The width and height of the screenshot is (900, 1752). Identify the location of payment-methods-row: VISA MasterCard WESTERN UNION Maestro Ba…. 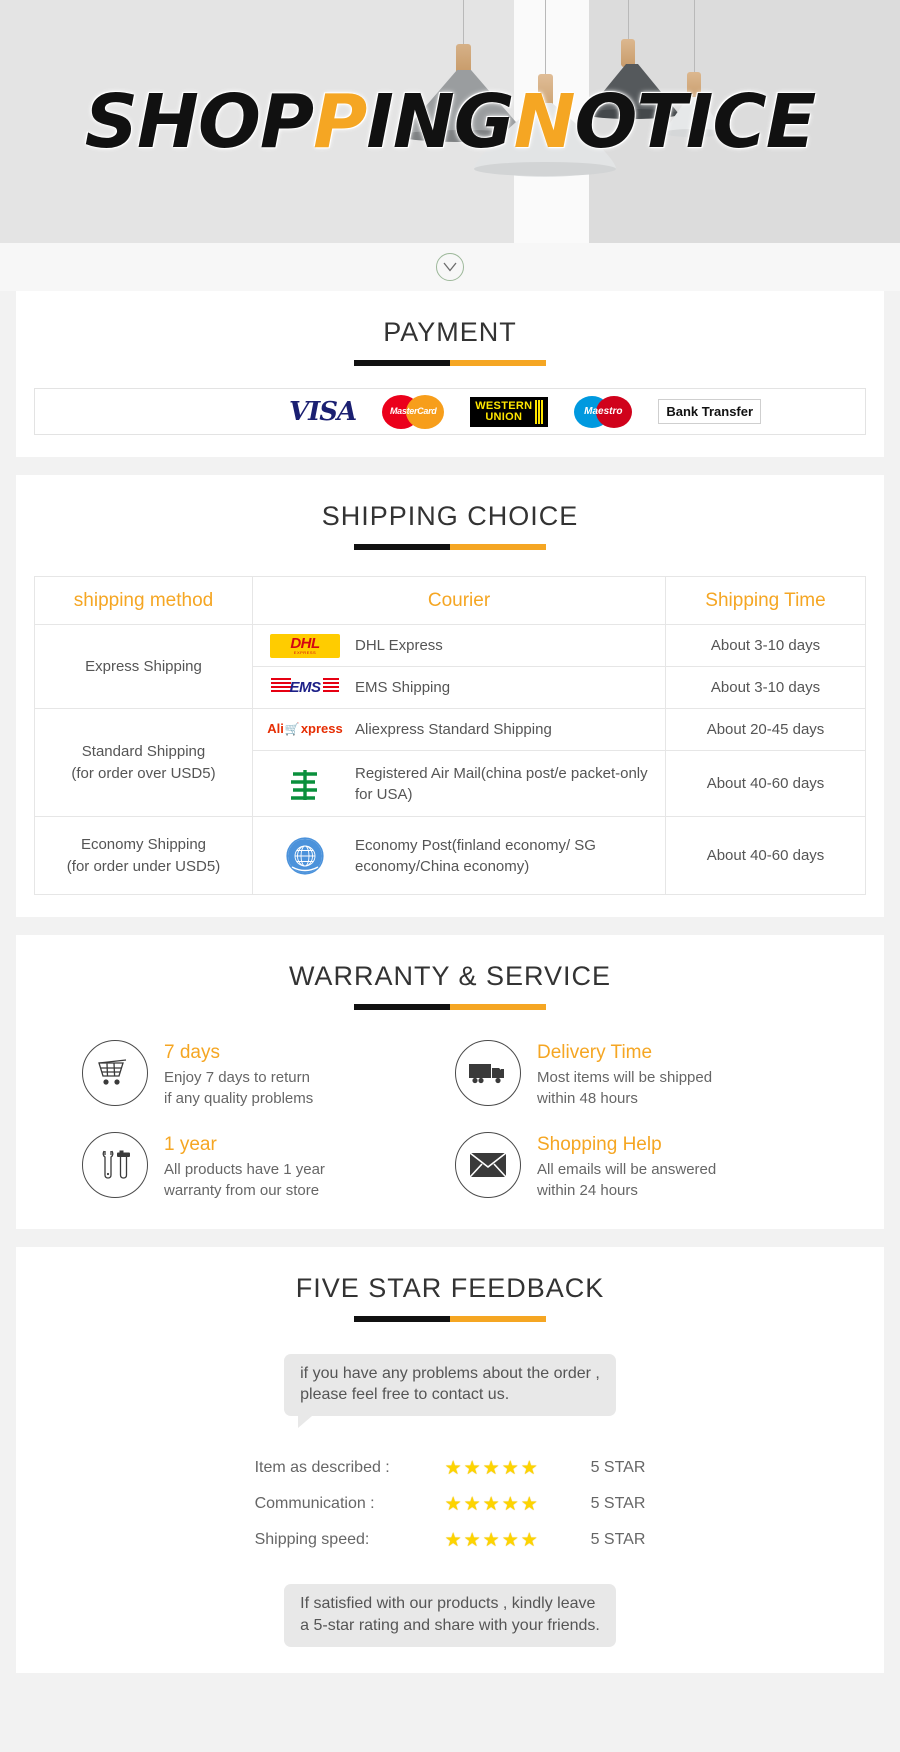
(450, 411).